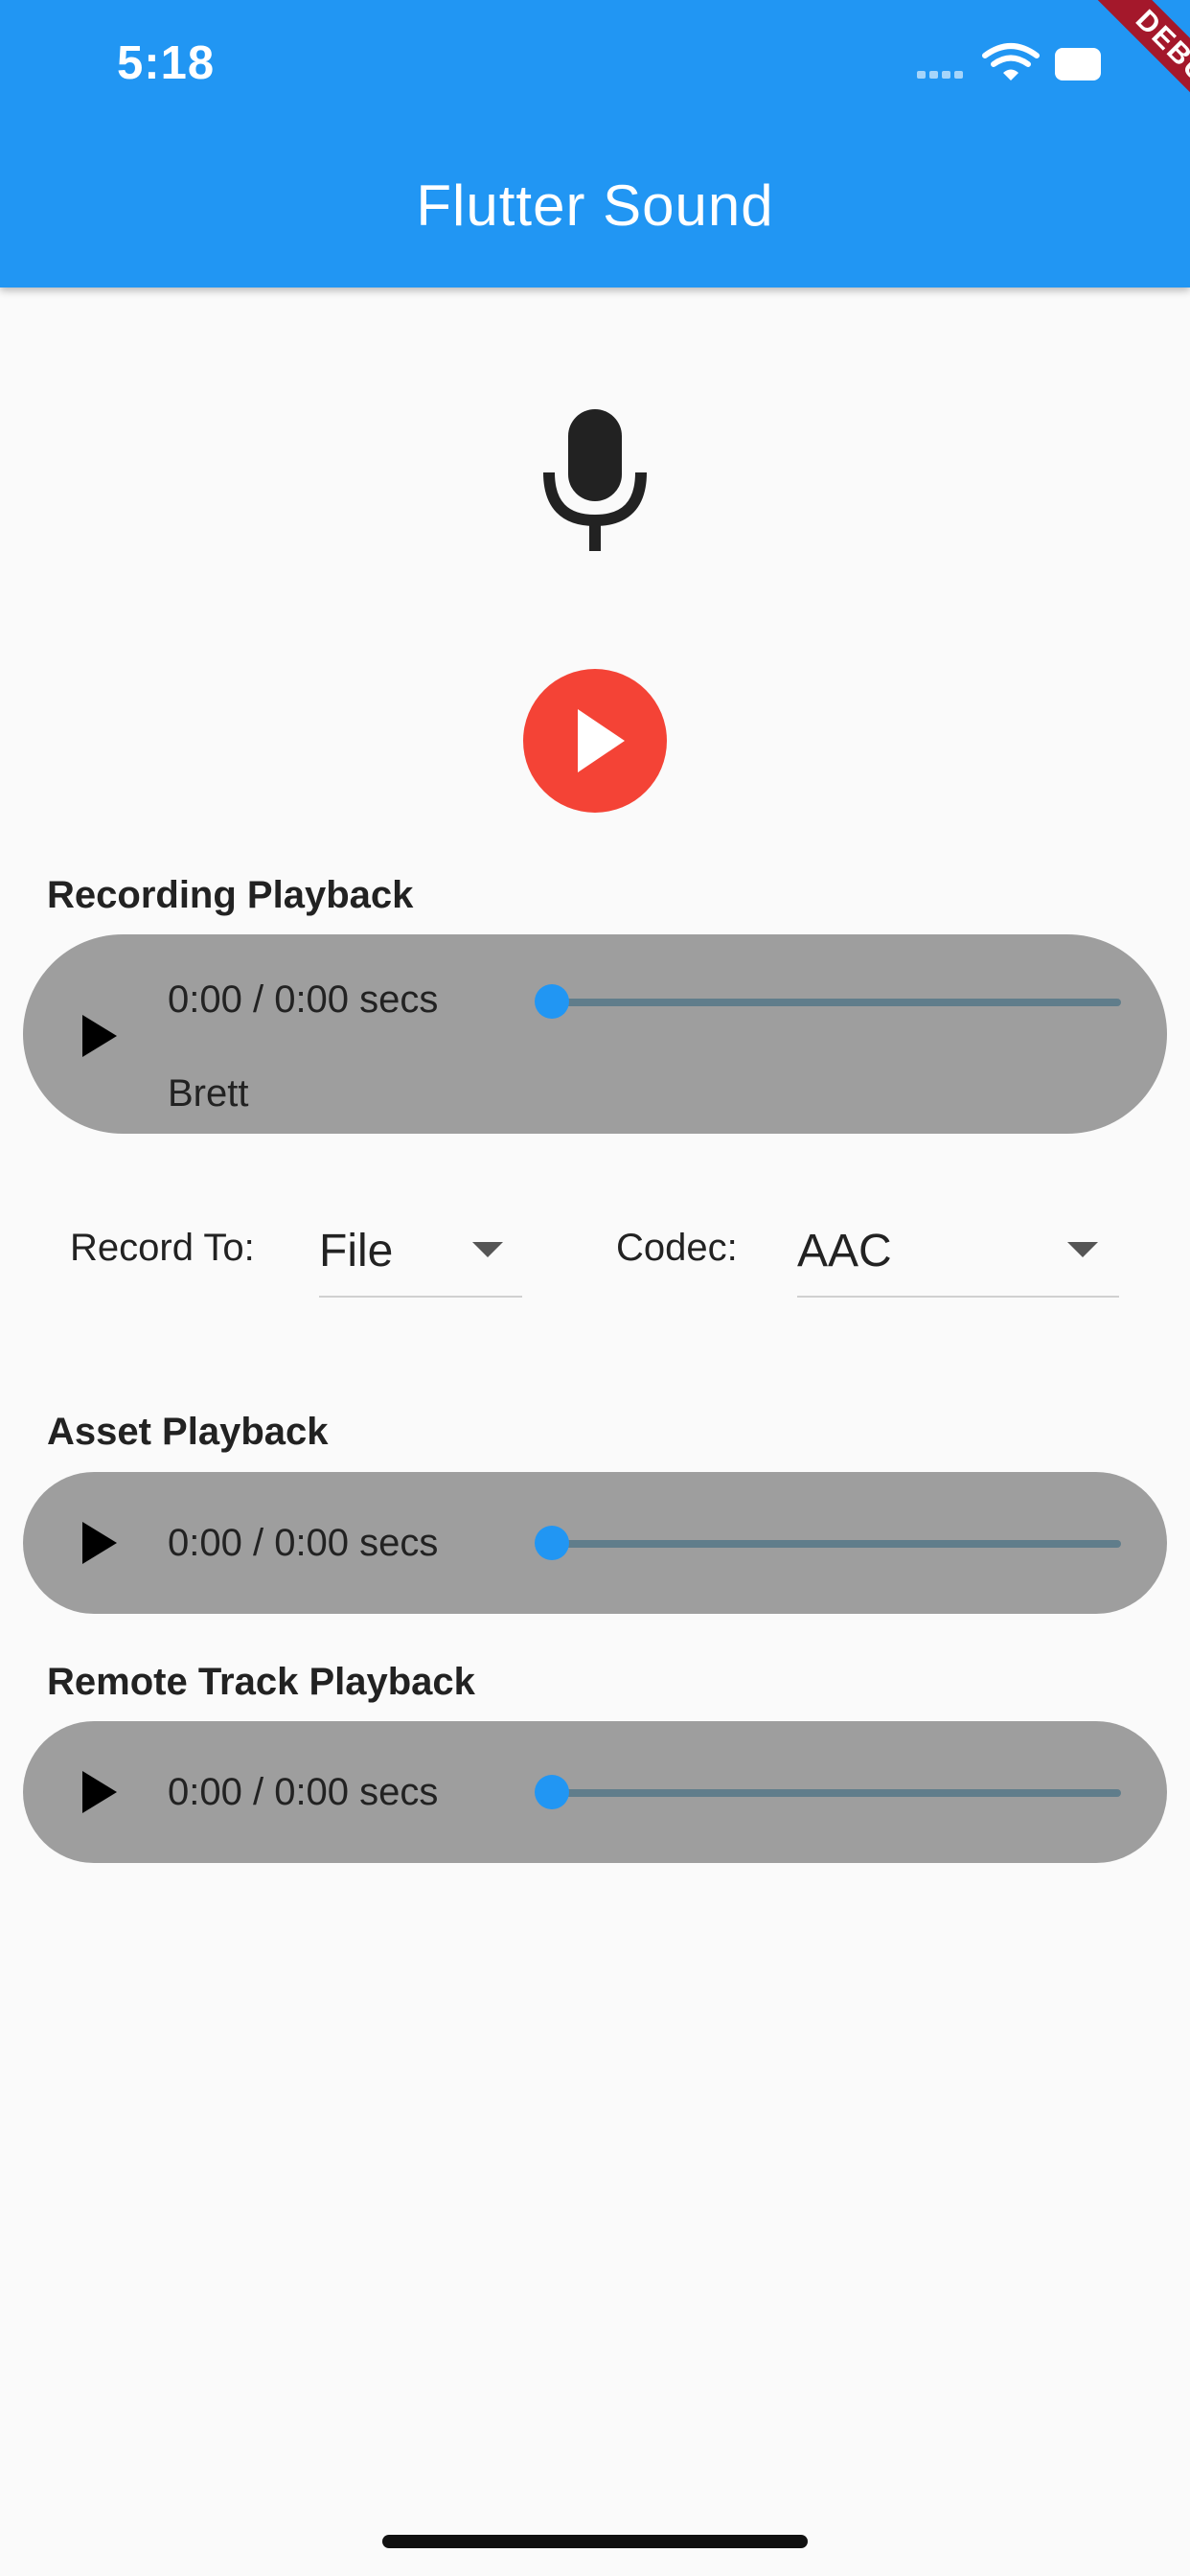  What do you see at coordinates (261, 1682) in the screenshot?
I see `remote-playback-title: Remote Track Playback` at bounding box center [261, 1682].